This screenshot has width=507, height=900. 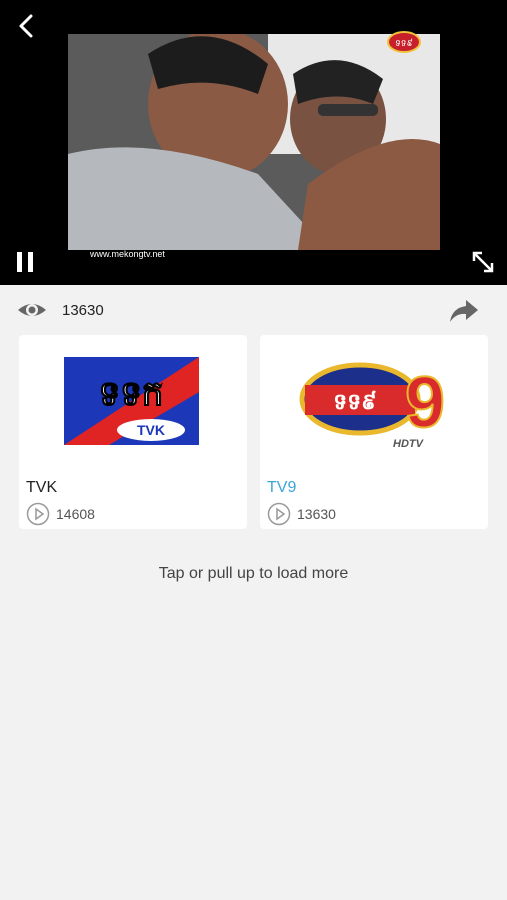 What do you see at coordinates (464, 311) in the screenshot?
I see `share-icon` at bounding box center [464, 311].